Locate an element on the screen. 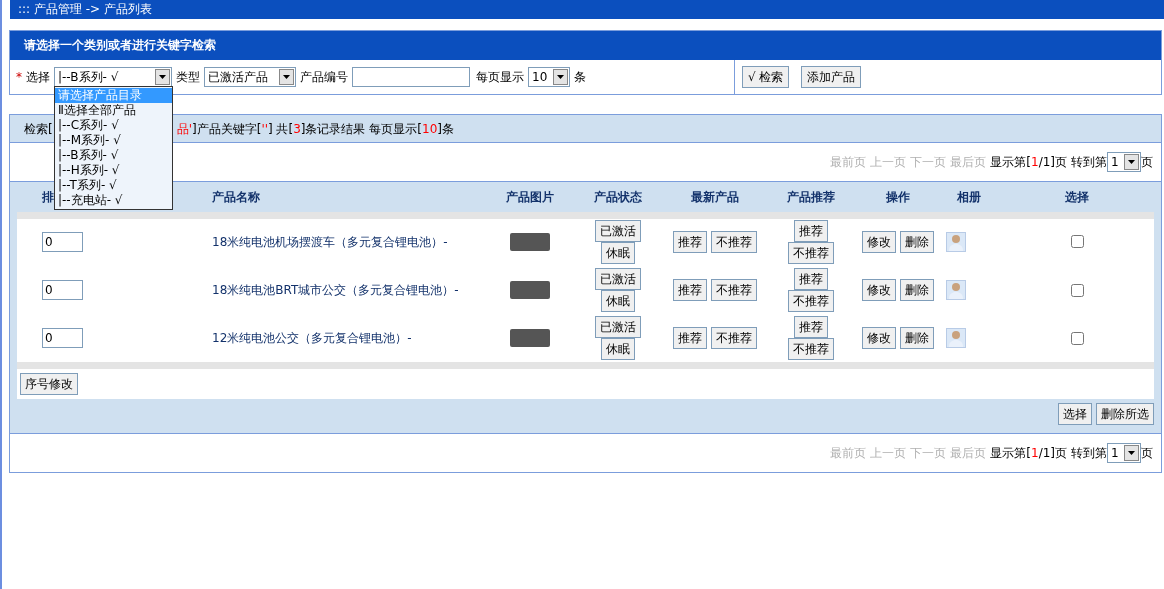  required-mark: * is located at coordinates (19, 77).